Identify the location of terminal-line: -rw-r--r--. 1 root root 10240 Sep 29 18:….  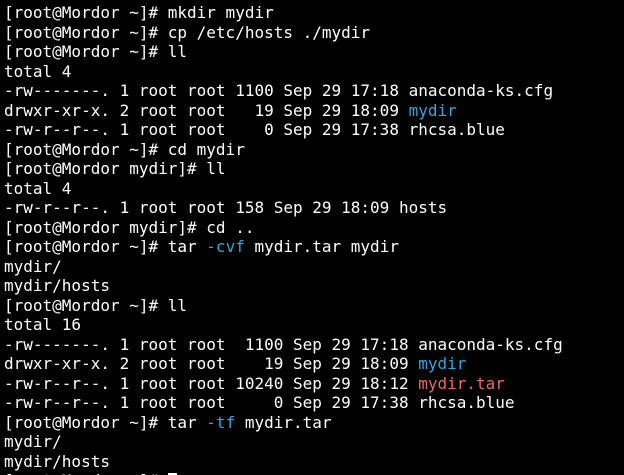
(314, 384).